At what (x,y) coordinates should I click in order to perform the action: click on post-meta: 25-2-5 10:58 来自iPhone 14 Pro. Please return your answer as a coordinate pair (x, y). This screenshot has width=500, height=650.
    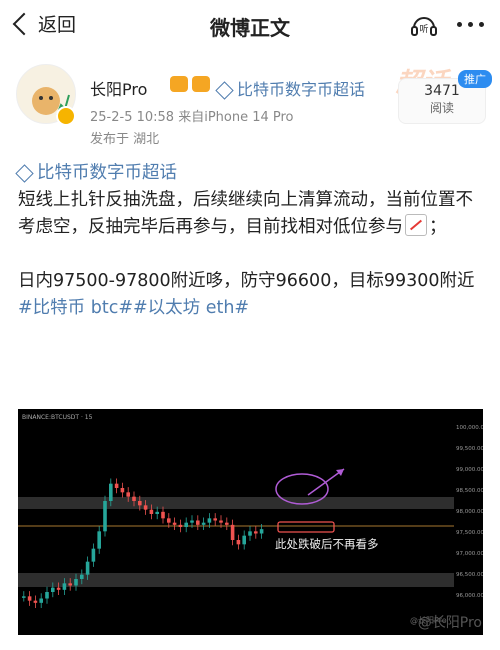
    Looking at the image, I should click on (192, 115).